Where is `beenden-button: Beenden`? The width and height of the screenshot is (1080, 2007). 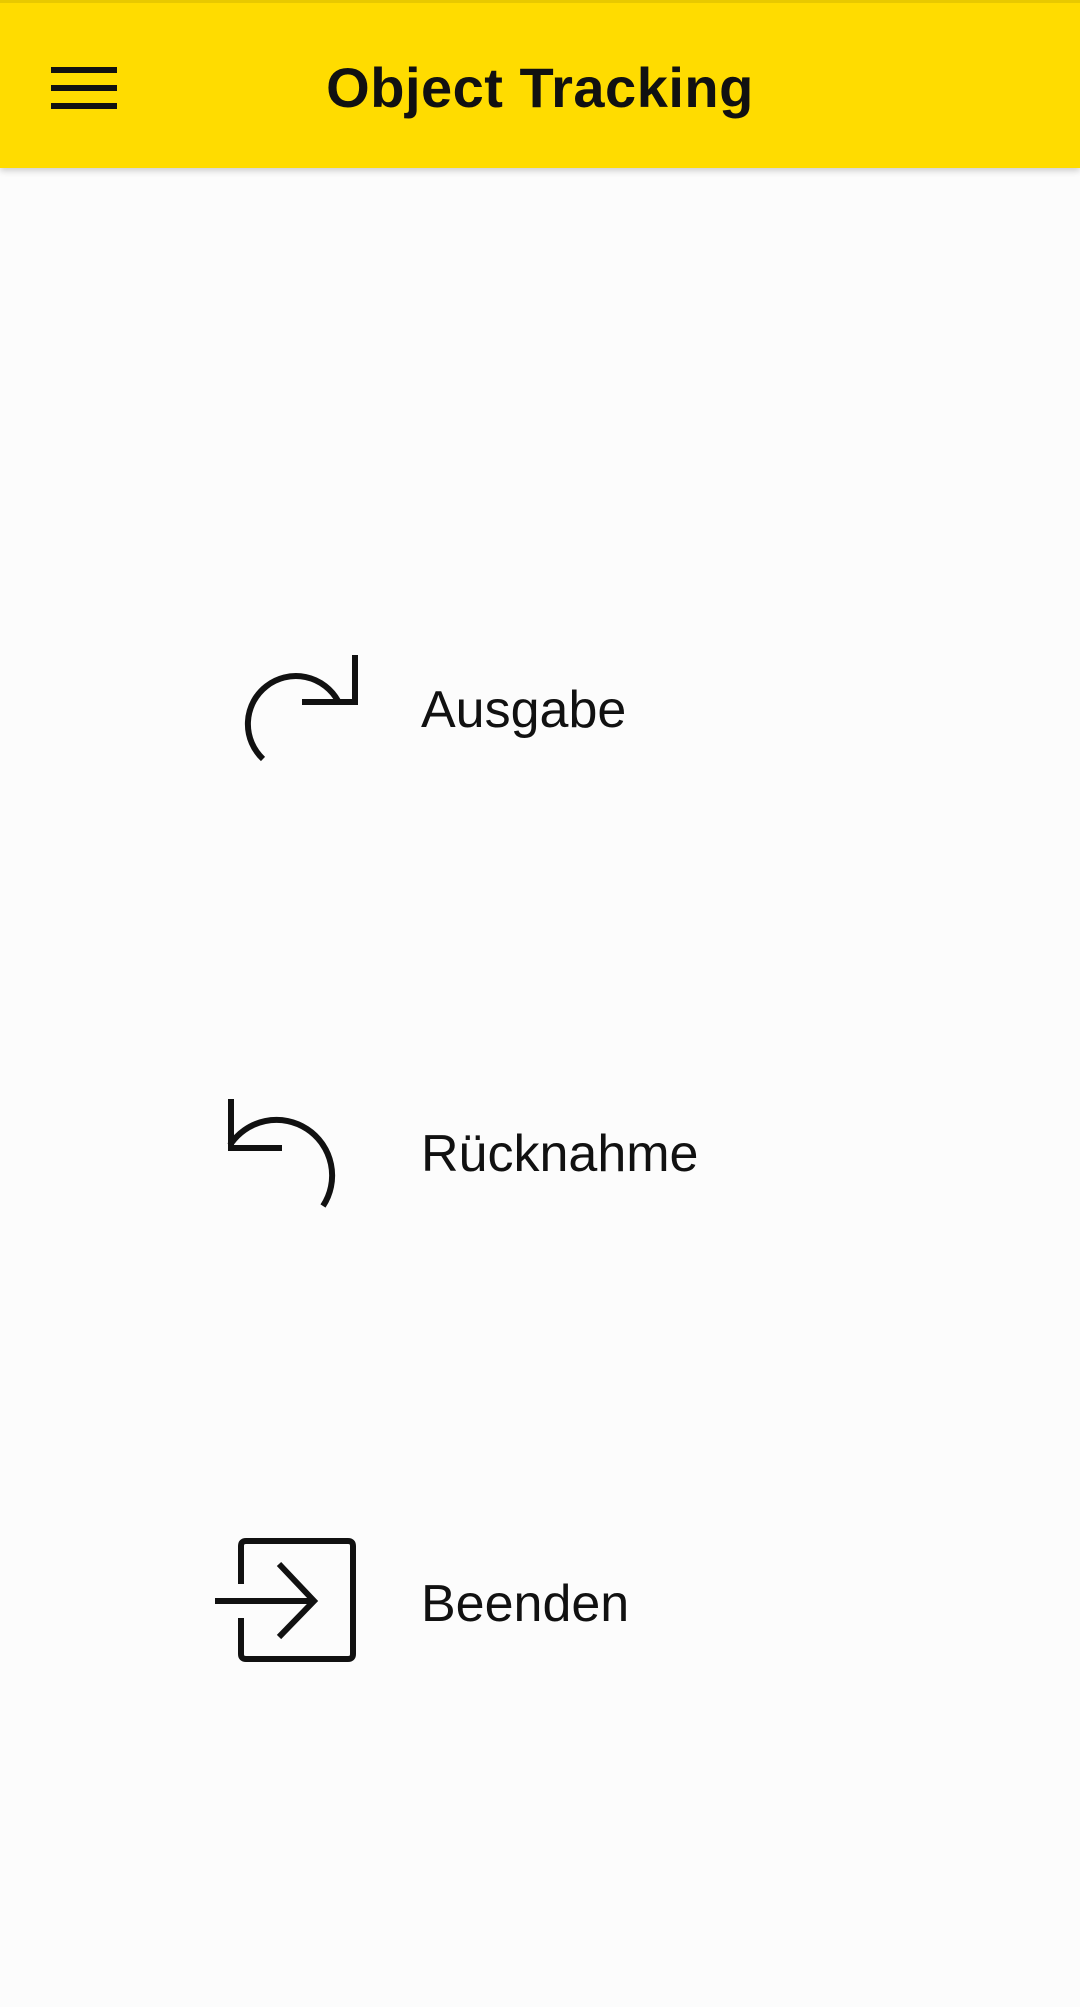 beenden-button: Beenden is located at coordinates (560, 1604).